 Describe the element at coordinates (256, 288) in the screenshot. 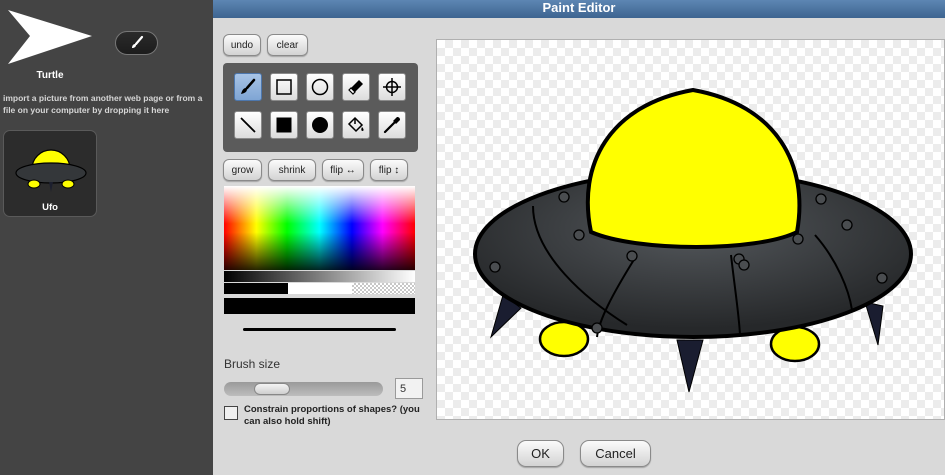

I see `swatch-black` at that location.